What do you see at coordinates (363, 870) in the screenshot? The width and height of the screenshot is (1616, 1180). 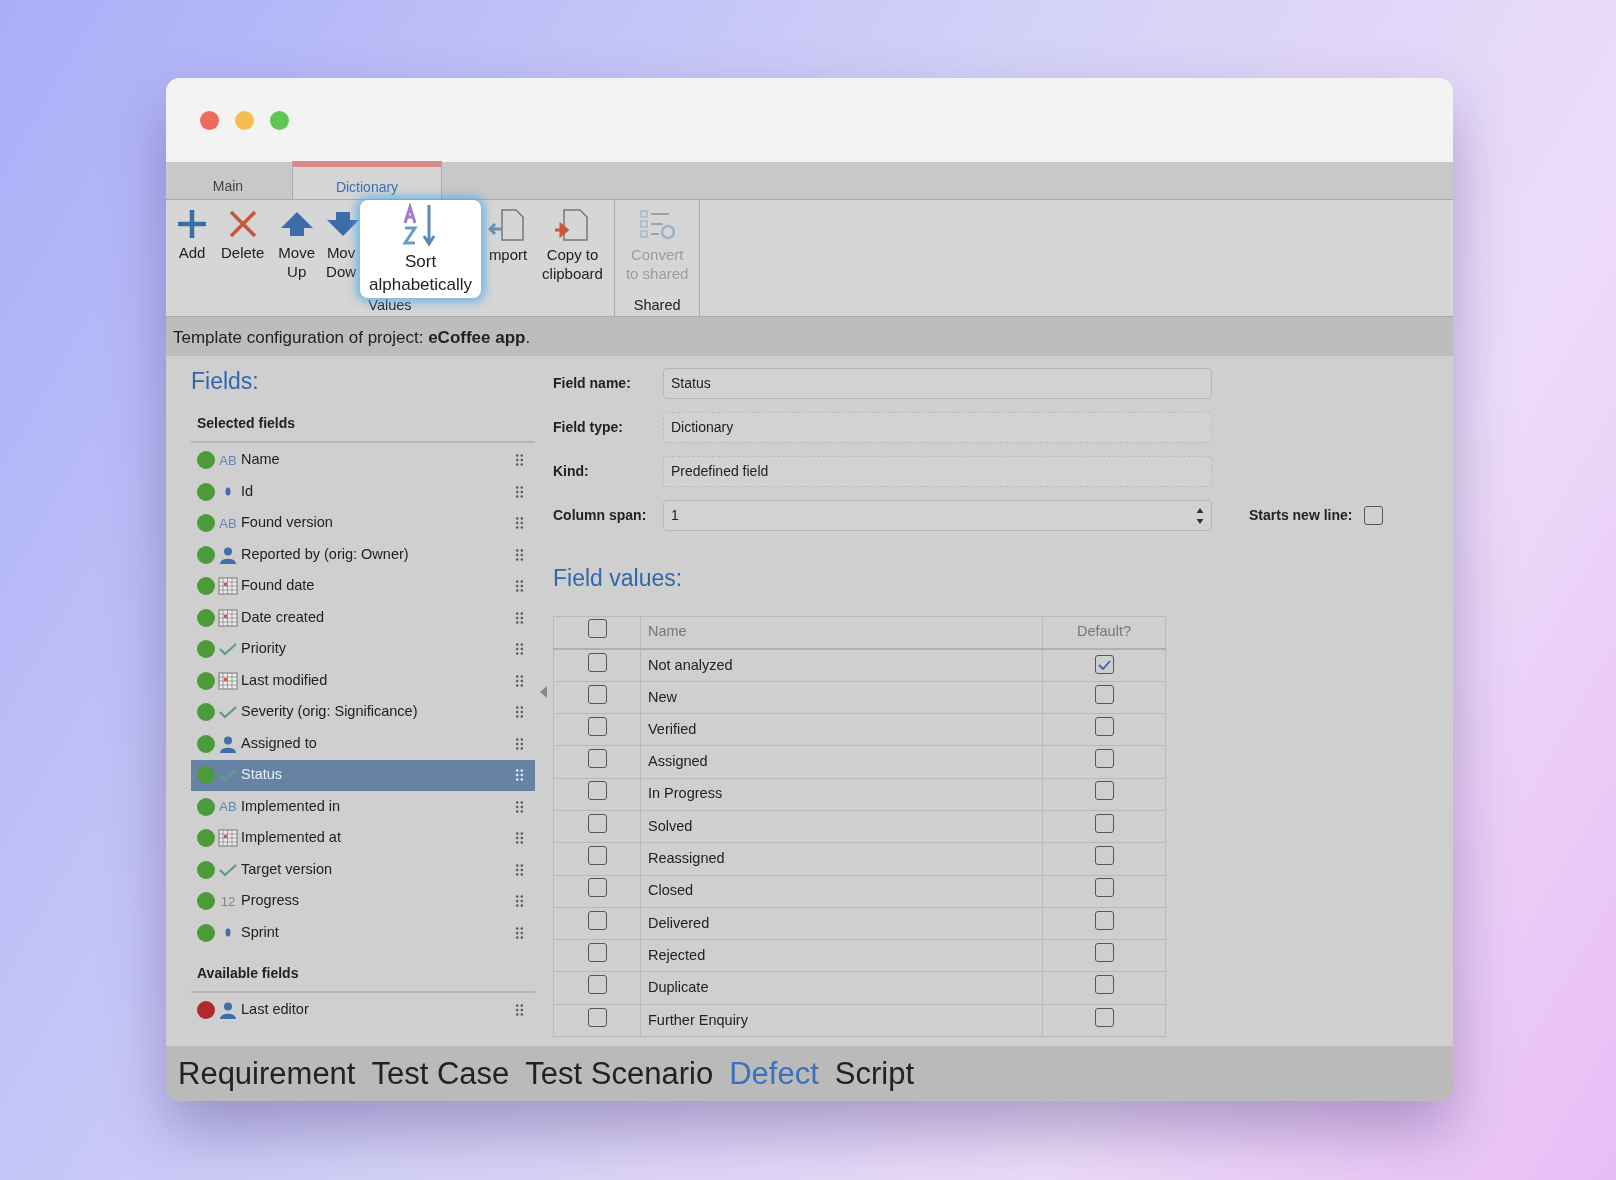 I see `field-list-item: Target version` at bounding box center [363, 870].